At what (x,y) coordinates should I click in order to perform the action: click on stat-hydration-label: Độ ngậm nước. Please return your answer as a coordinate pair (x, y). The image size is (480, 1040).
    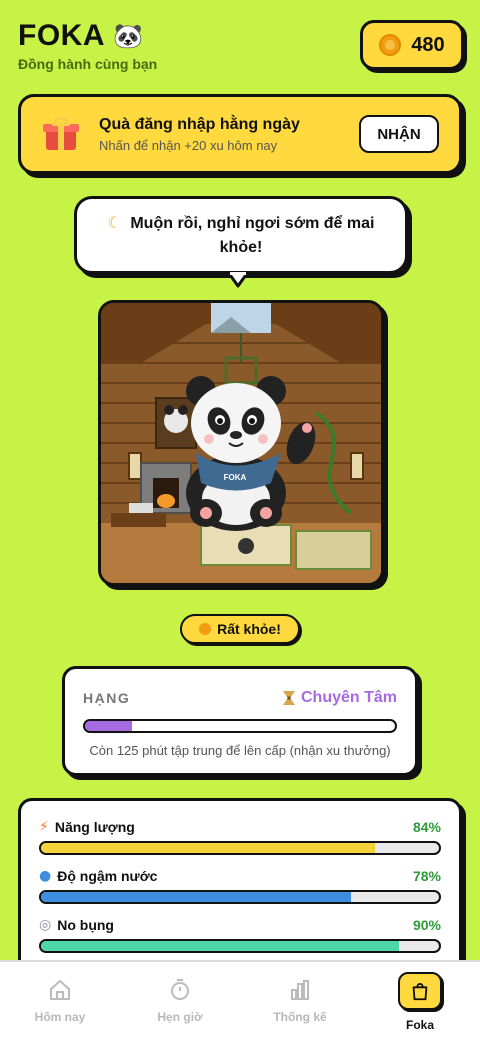
    Looking at the image, I should click on (107, 876).